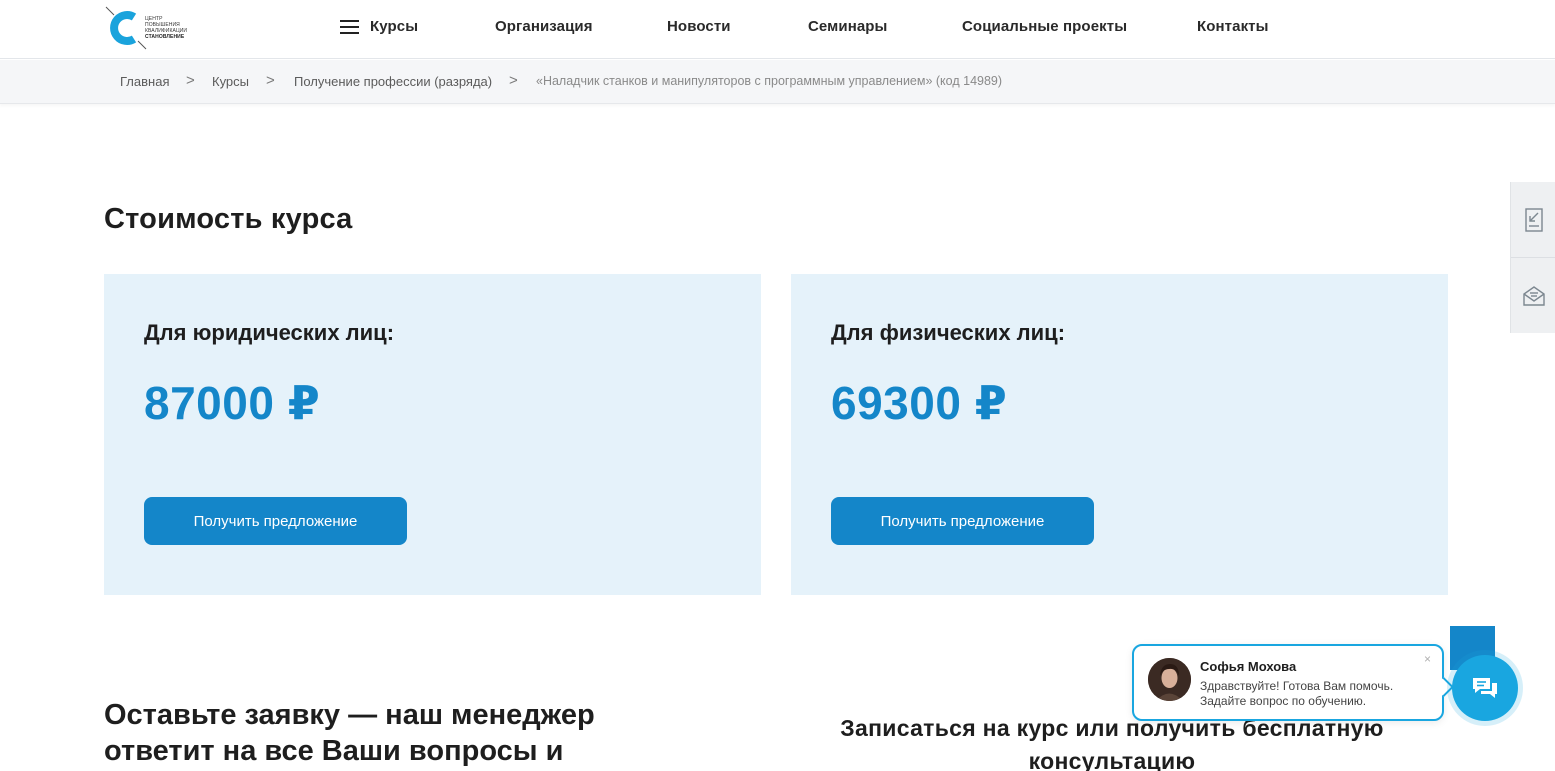  Describe the element at coordinates (269, 332) in the screenshot. I see `price-card-label: Для юридических лиц:` at that location.